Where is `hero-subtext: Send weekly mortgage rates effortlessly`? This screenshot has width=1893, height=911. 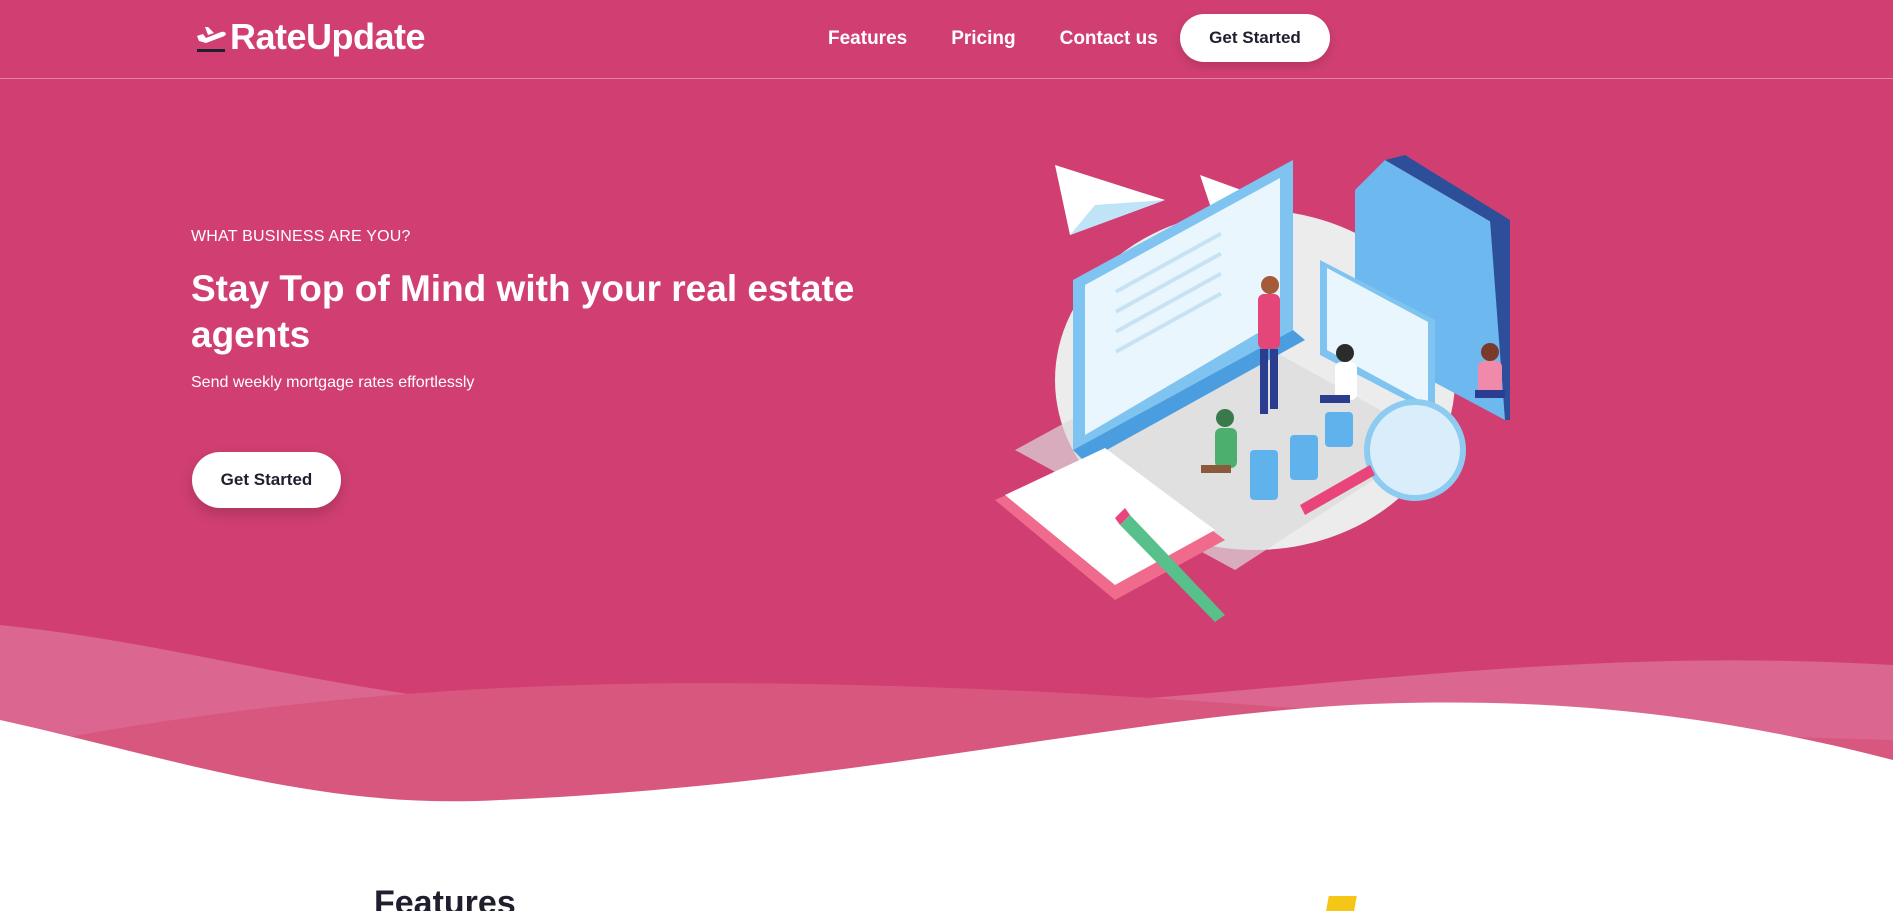
hero-subtext: Send weekly mortgage rates effortlessly is located at coordinates (333, 382).